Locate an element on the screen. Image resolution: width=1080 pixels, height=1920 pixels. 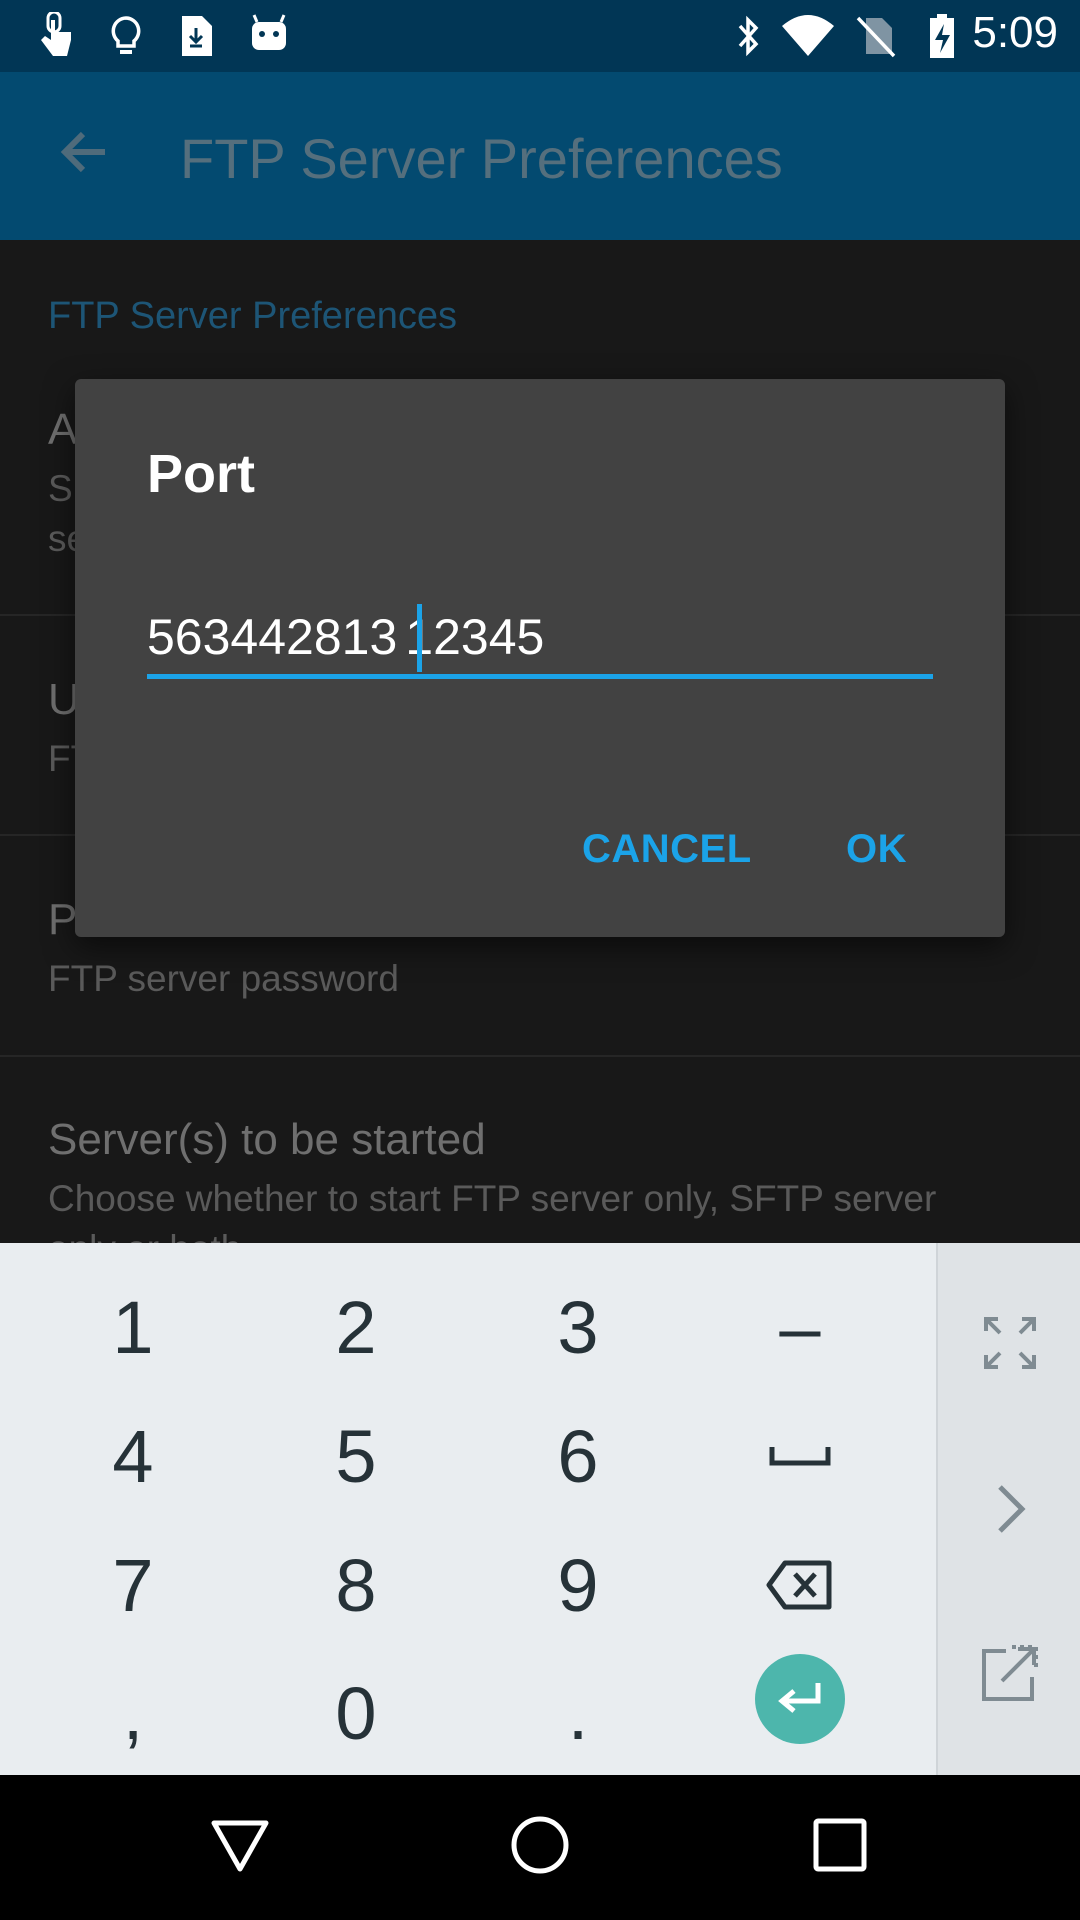
port-input-value: 563442813 12345 is located at coordinates (346, 637).